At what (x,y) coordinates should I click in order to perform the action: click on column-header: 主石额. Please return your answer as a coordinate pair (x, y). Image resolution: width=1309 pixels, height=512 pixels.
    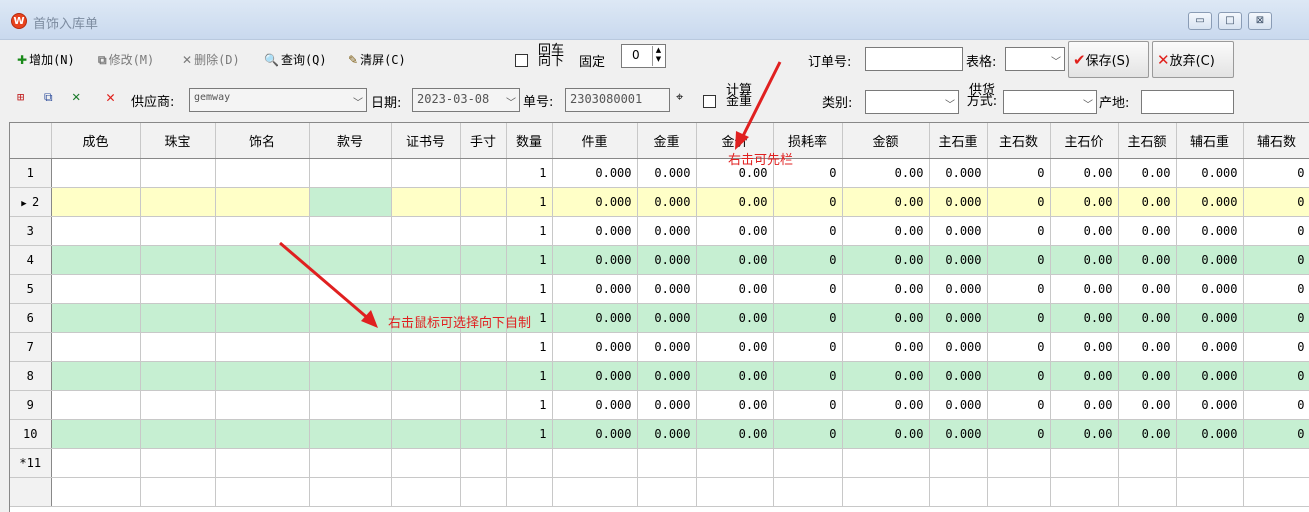
    Looking at the image, I should click on (1147, 141).